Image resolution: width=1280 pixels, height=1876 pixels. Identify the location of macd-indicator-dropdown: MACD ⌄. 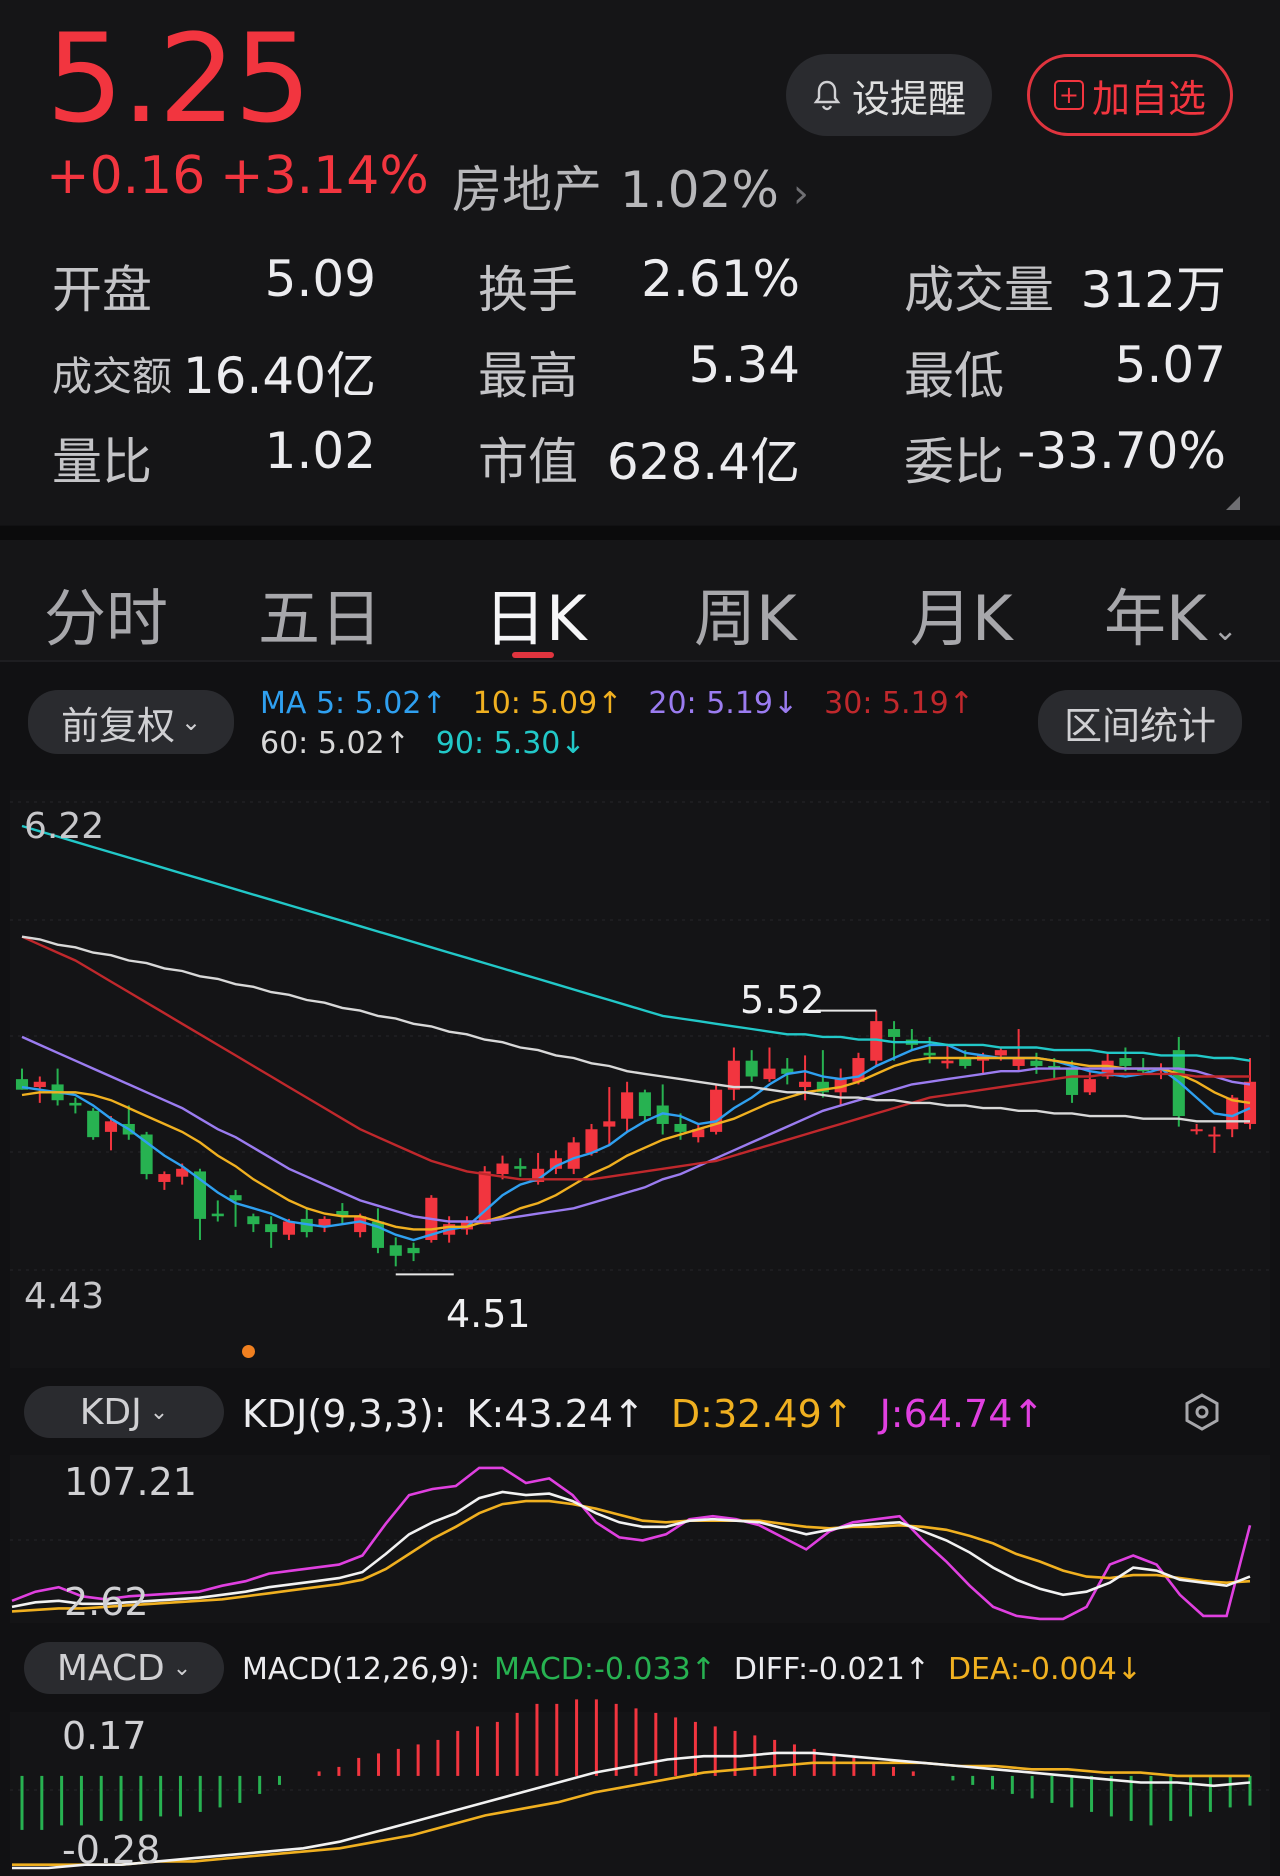
(124, 1668).